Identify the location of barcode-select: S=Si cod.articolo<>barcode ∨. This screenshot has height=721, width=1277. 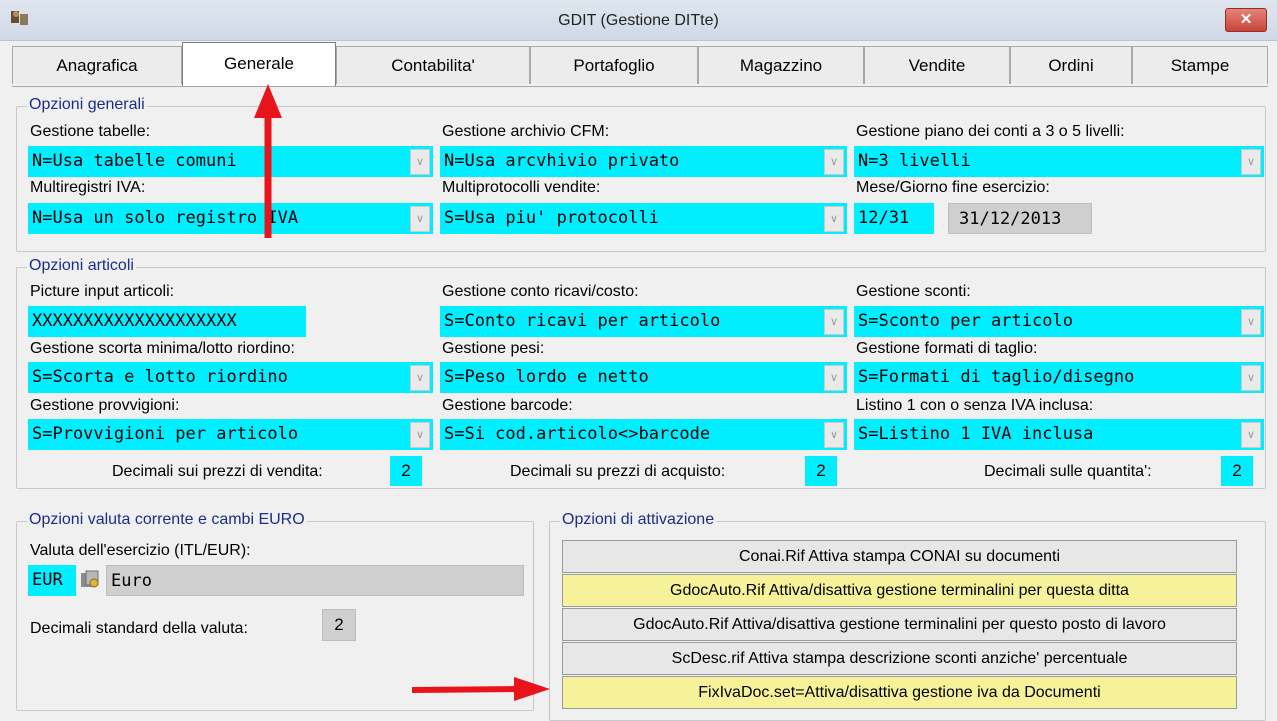
(643, 434).